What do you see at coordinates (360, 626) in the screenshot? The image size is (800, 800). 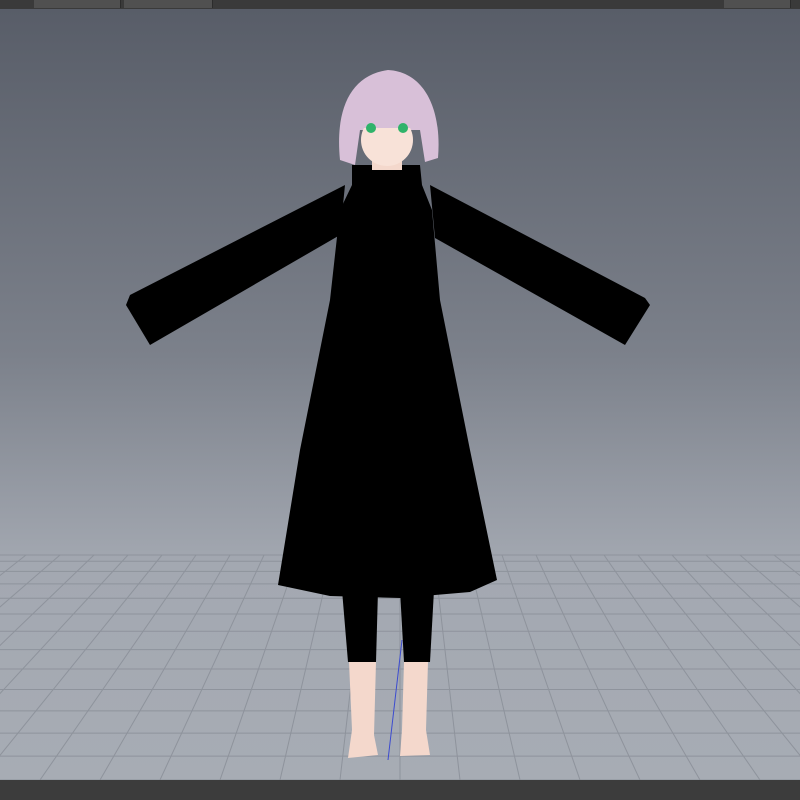 I see `left-legging` at bounding box center [360, 626].